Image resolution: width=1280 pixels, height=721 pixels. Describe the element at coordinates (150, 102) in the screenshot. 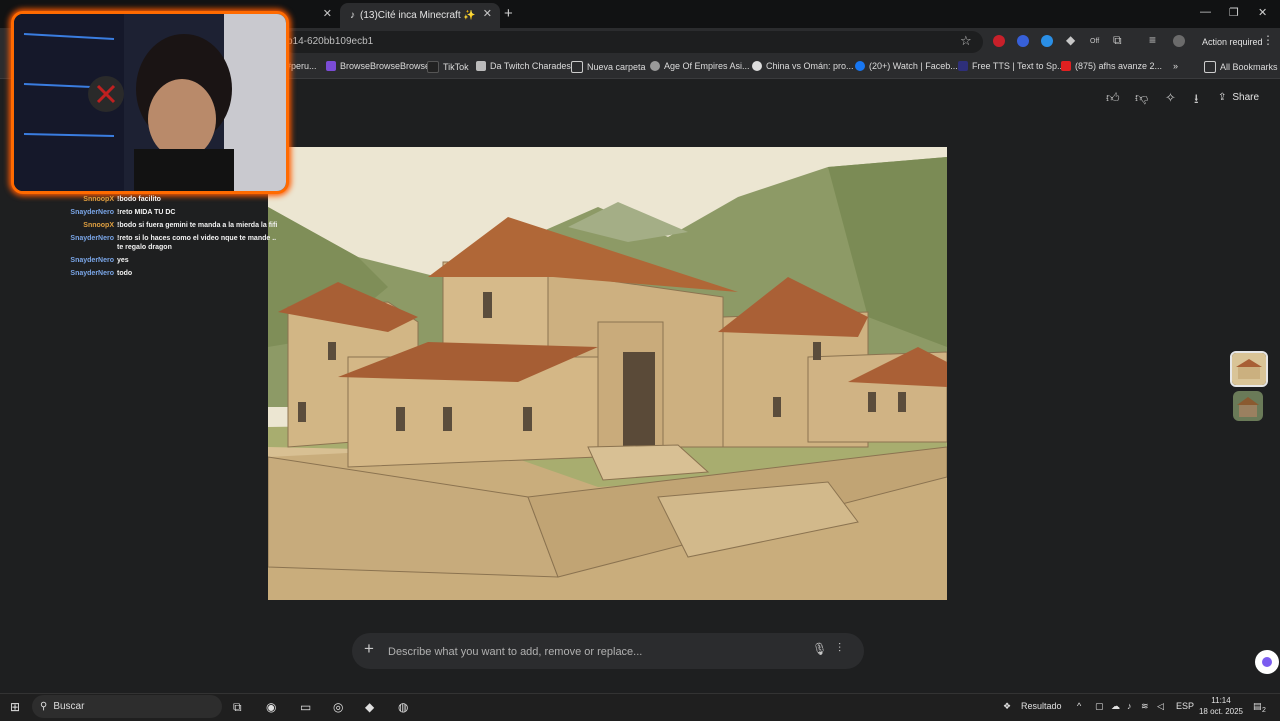

I see `webcam-overlay` at that location.